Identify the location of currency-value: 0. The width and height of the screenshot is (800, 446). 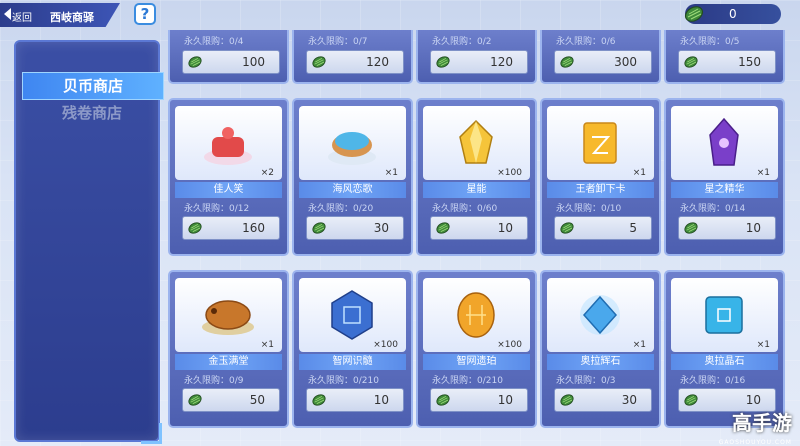
(733, 14).